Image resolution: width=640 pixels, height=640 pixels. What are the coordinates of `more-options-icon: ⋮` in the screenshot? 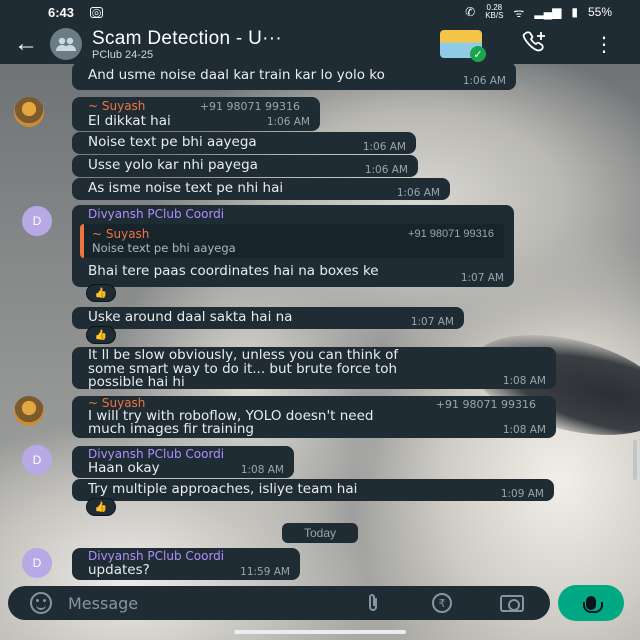 It's located at (604, 44).